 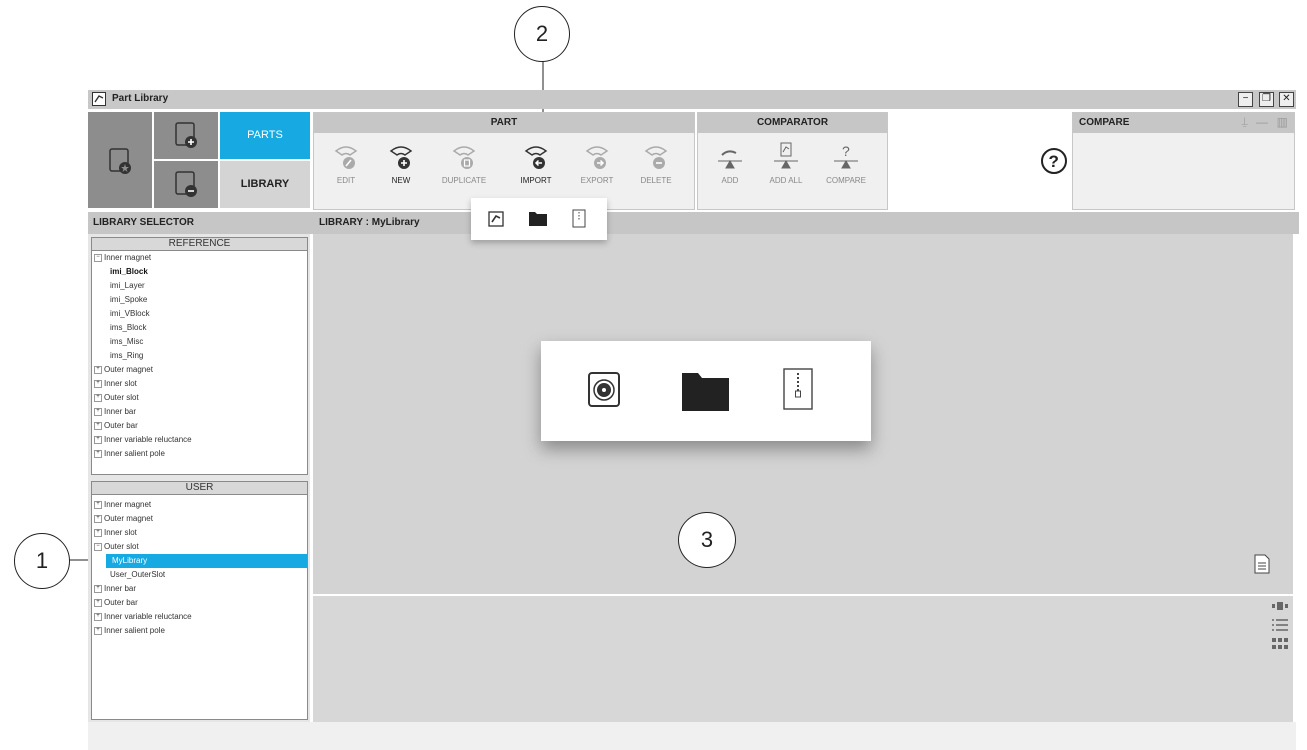 I want to click on tree-node: imi_Spoke, so click(x=128, y=300).